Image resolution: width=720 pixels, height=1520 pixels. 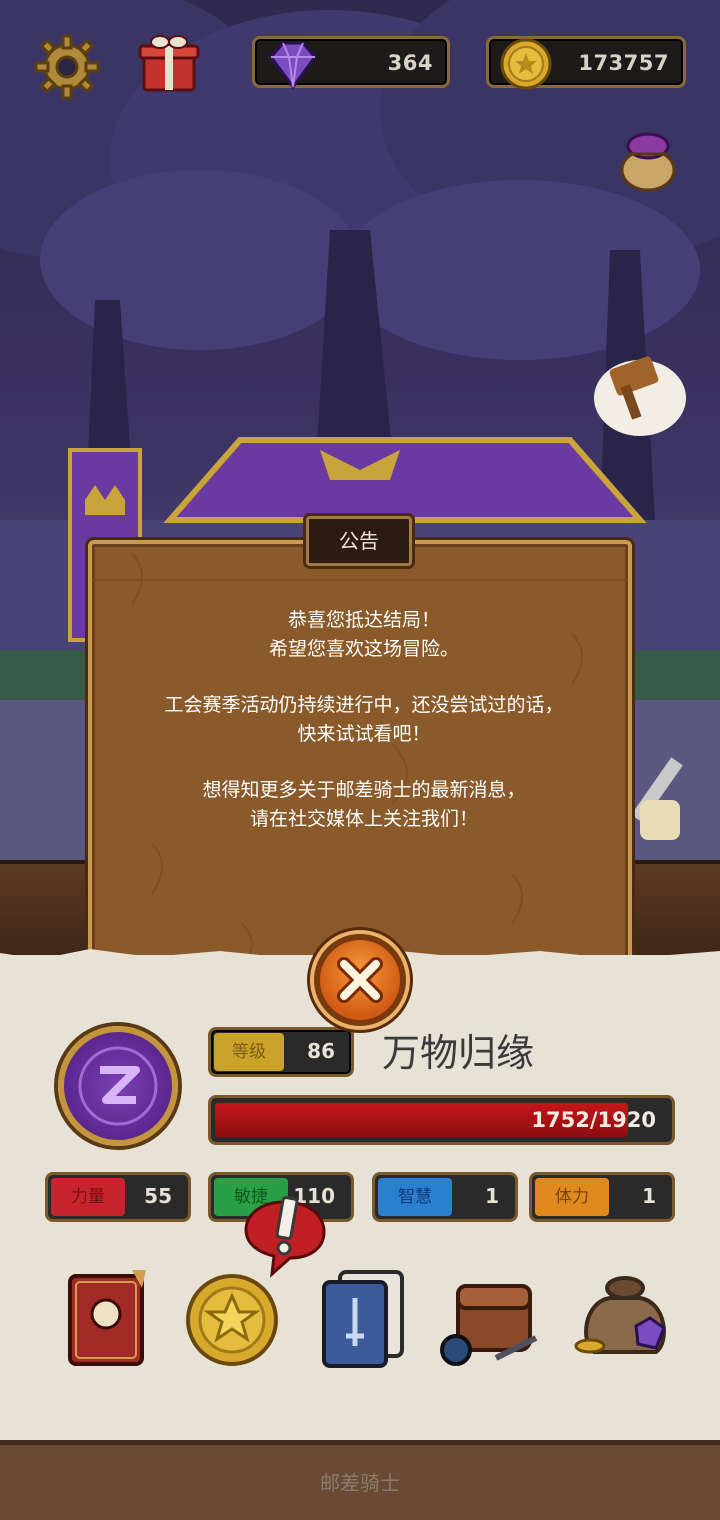 I want to click on purple-gem-icon, so click(x=293, y=65).